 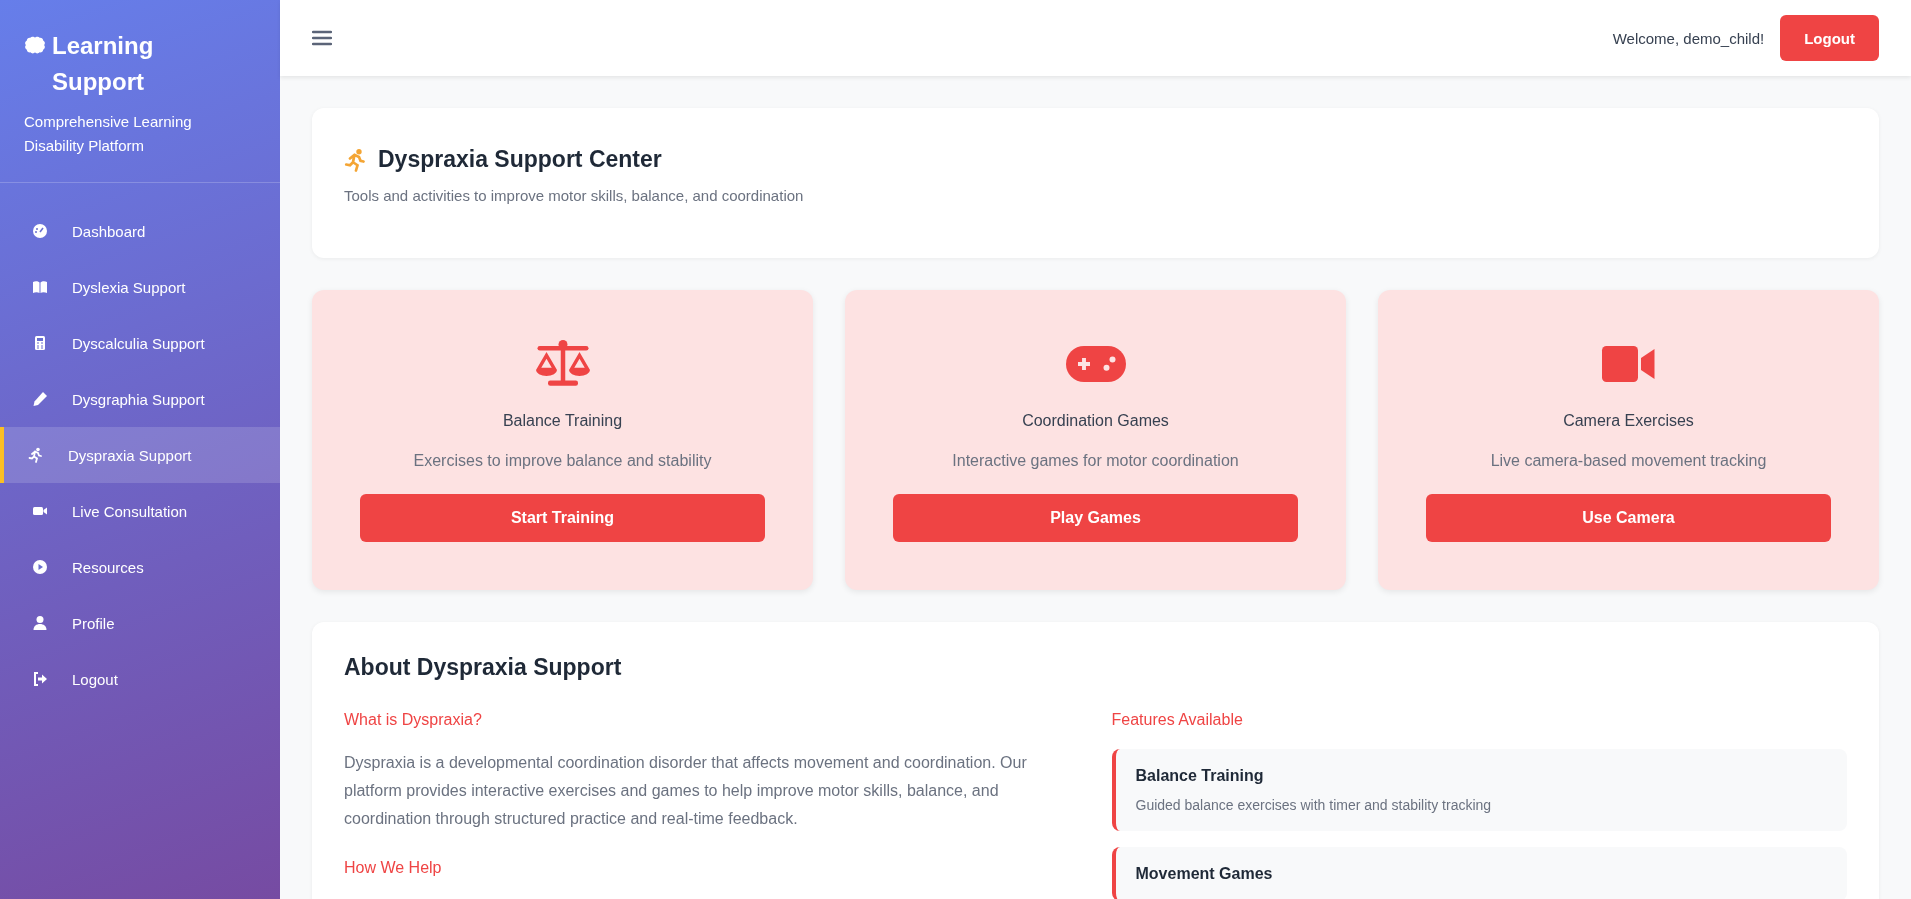 What do you see at coordinates (1204, 874) in the screenshot?
I see `feature-title: Movement Games` at bounding box center [1204, 874].